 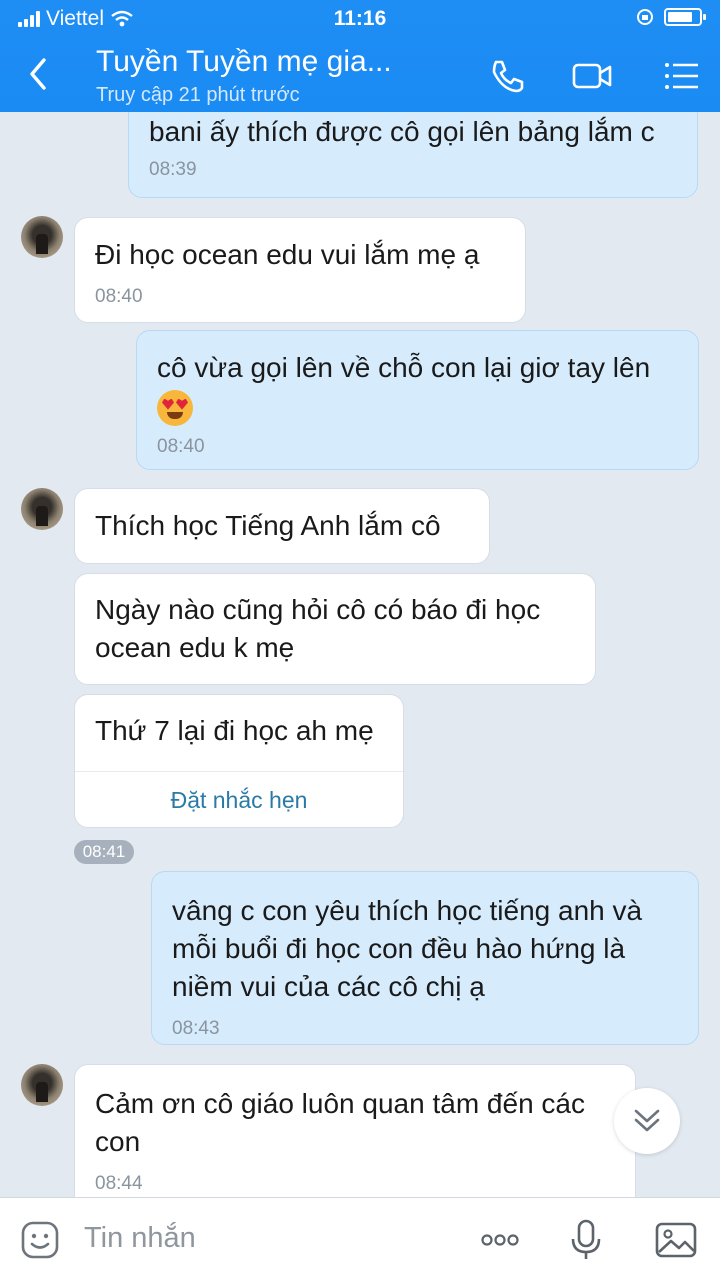 I want to click on message-text-line: vâng c con yêu thích học tiếng anh và, so click(x=407, y=910).